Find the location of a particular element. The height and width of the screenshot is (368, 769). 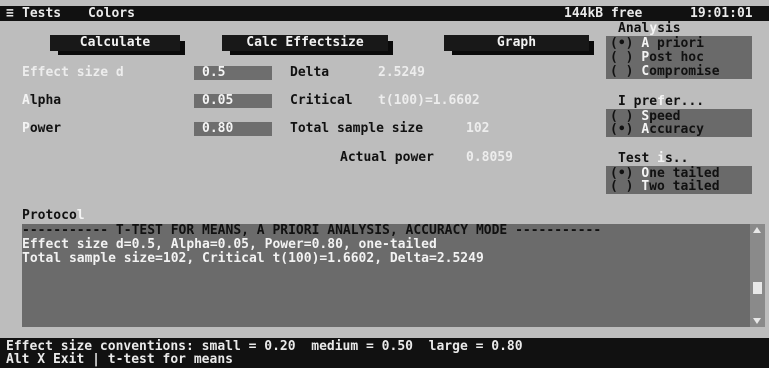

test-group: (•) One tailed ( ) Two tailed is located at coordinates (679, 180).